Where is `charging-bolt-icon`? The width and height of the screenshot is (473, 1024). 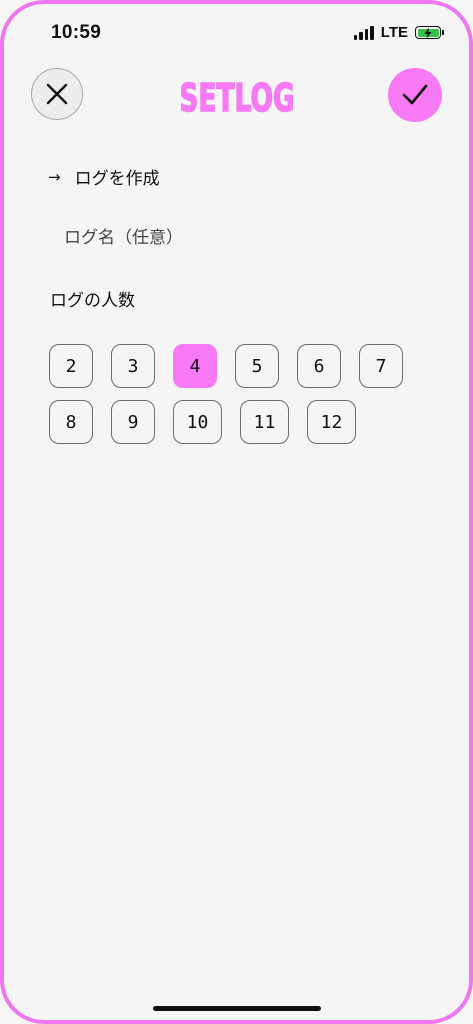 charging-bolt-icon is located at coordinates (428, 32).